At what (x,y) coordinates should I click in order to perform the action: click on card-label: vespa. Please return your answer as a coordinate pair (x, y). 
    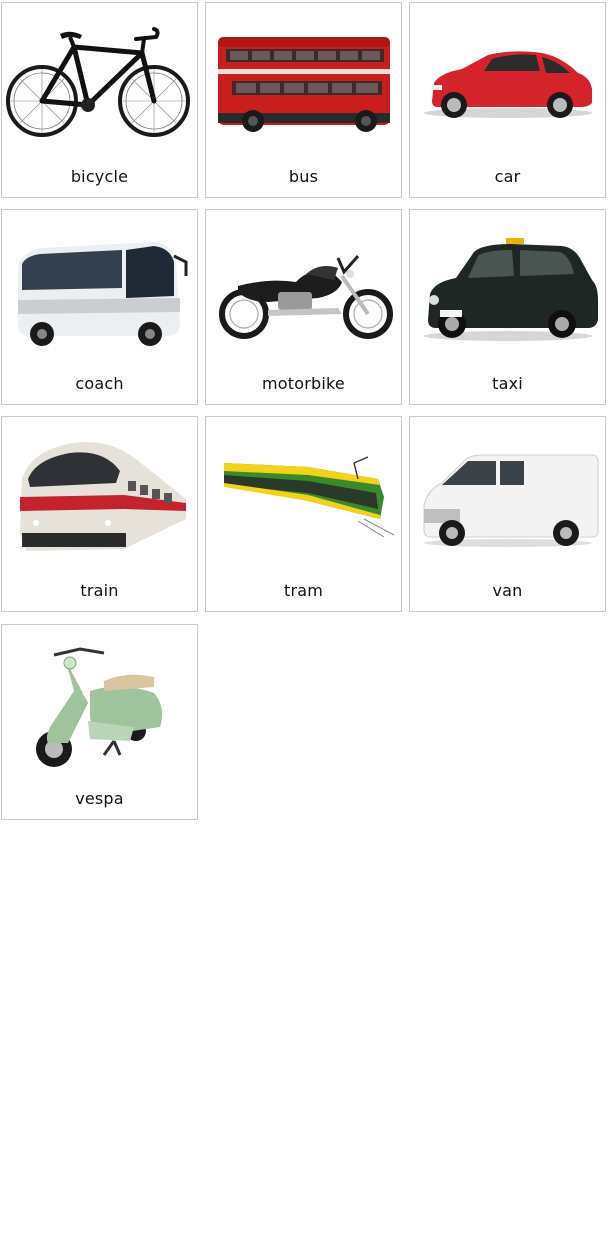
    Looking at the image, I should click on (99, 798).